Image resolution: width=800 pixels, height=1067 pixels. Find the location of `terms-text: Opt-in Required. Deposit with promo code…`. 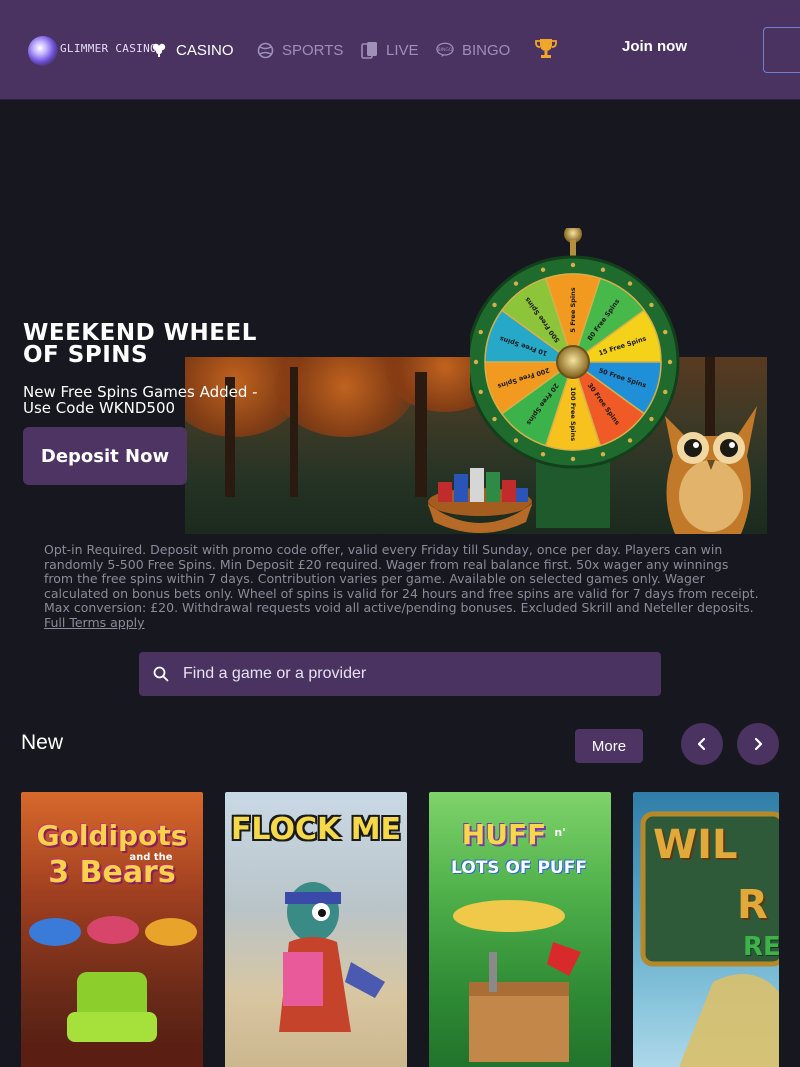

terms-text: Opt-in Required. Deposit with promo code… is located at coordinates (401, 579).